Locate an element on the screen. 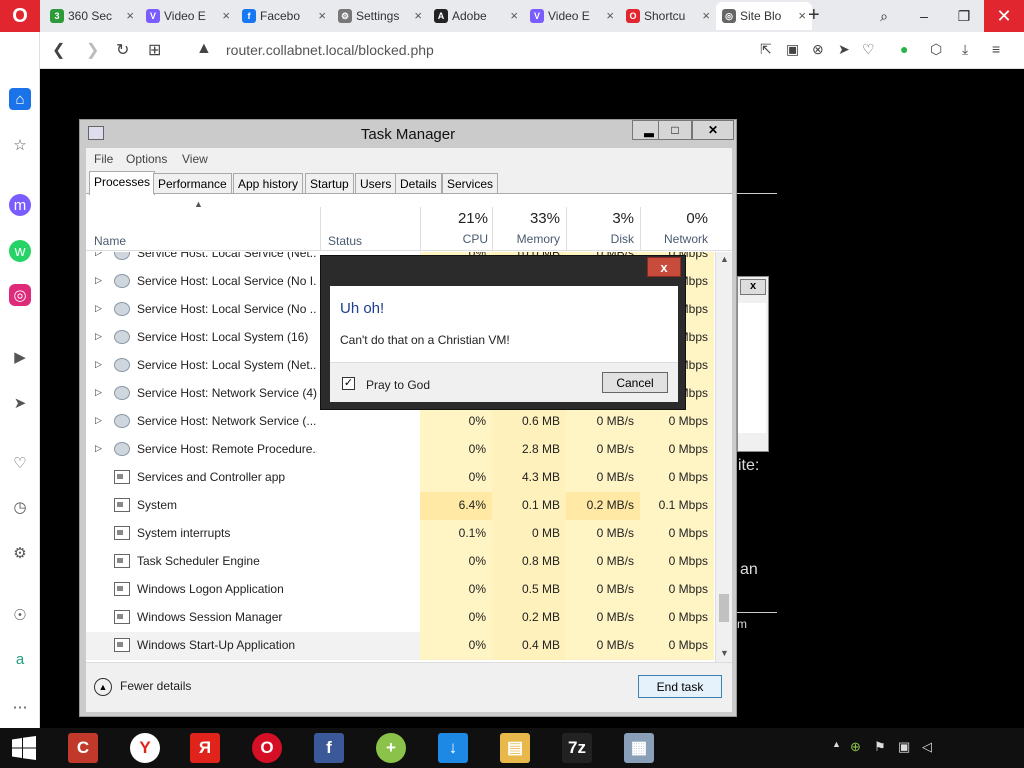  tray-volume-icon: ◁ is located at coordinates (927, 747).